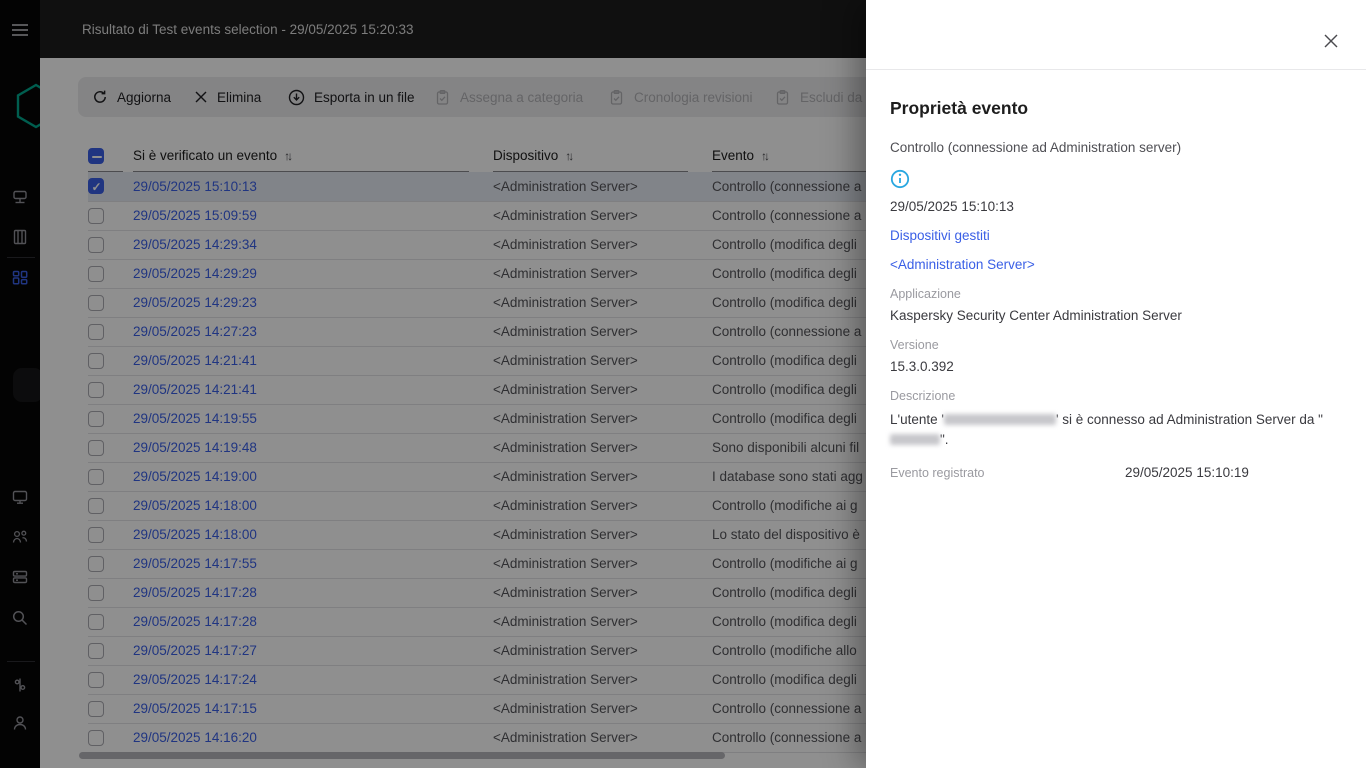 The width and height of the screenshot is (1366, 768). What do you see at coordinates (1331, 42) in the screenshot?
I see `close-icon` at bounding box center [1331, 42].